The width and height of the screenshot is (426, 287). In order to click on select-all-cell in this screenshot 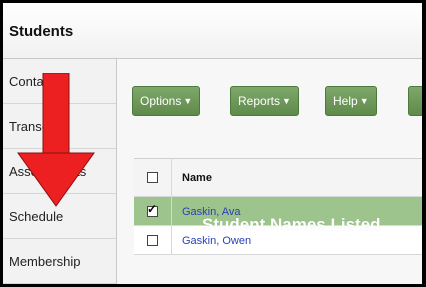, I will do `click(153, 177)`.